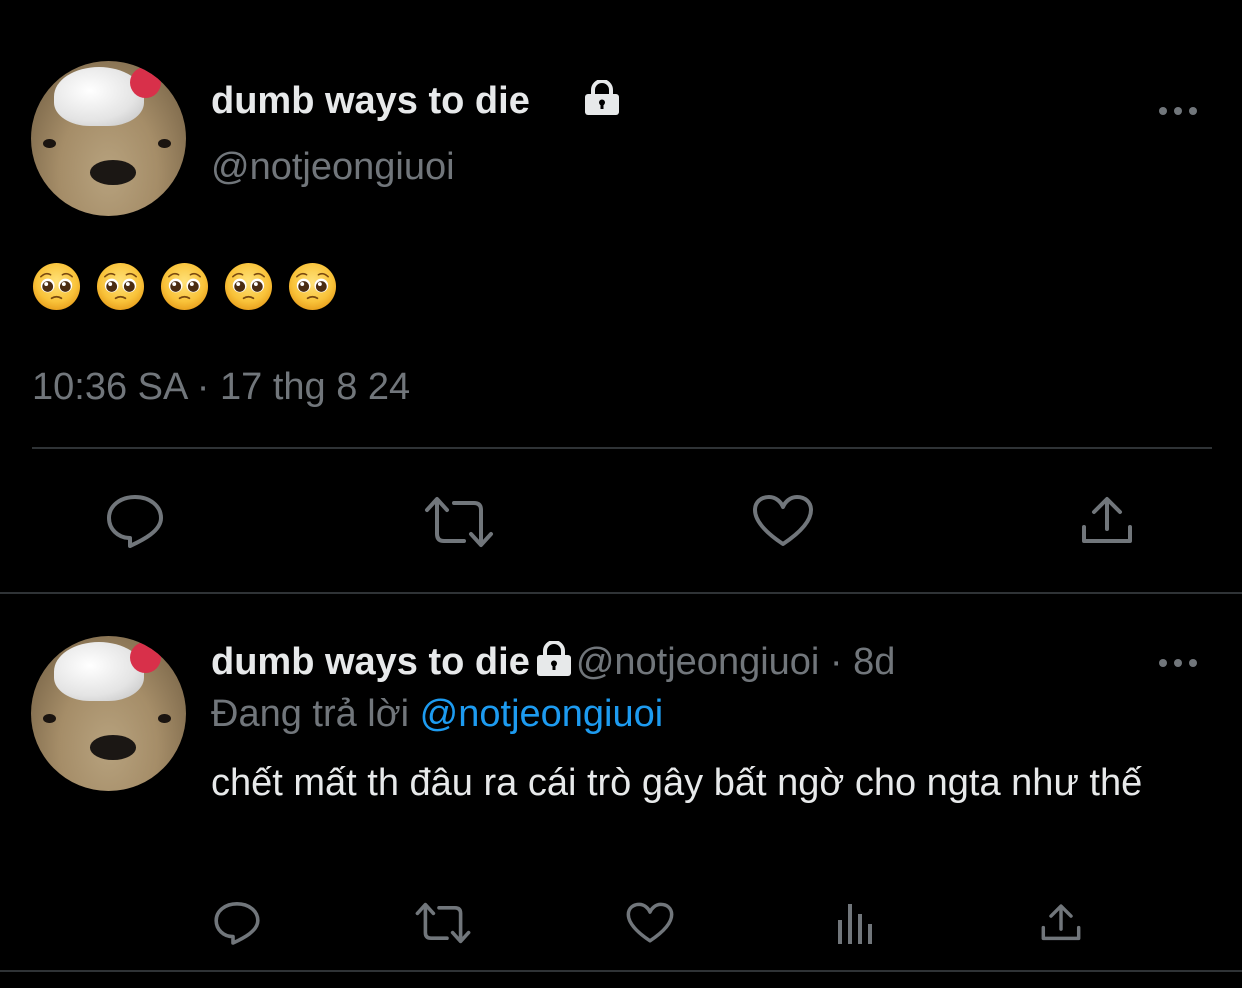  I want to click on bottom-divider, so click(621, 971).